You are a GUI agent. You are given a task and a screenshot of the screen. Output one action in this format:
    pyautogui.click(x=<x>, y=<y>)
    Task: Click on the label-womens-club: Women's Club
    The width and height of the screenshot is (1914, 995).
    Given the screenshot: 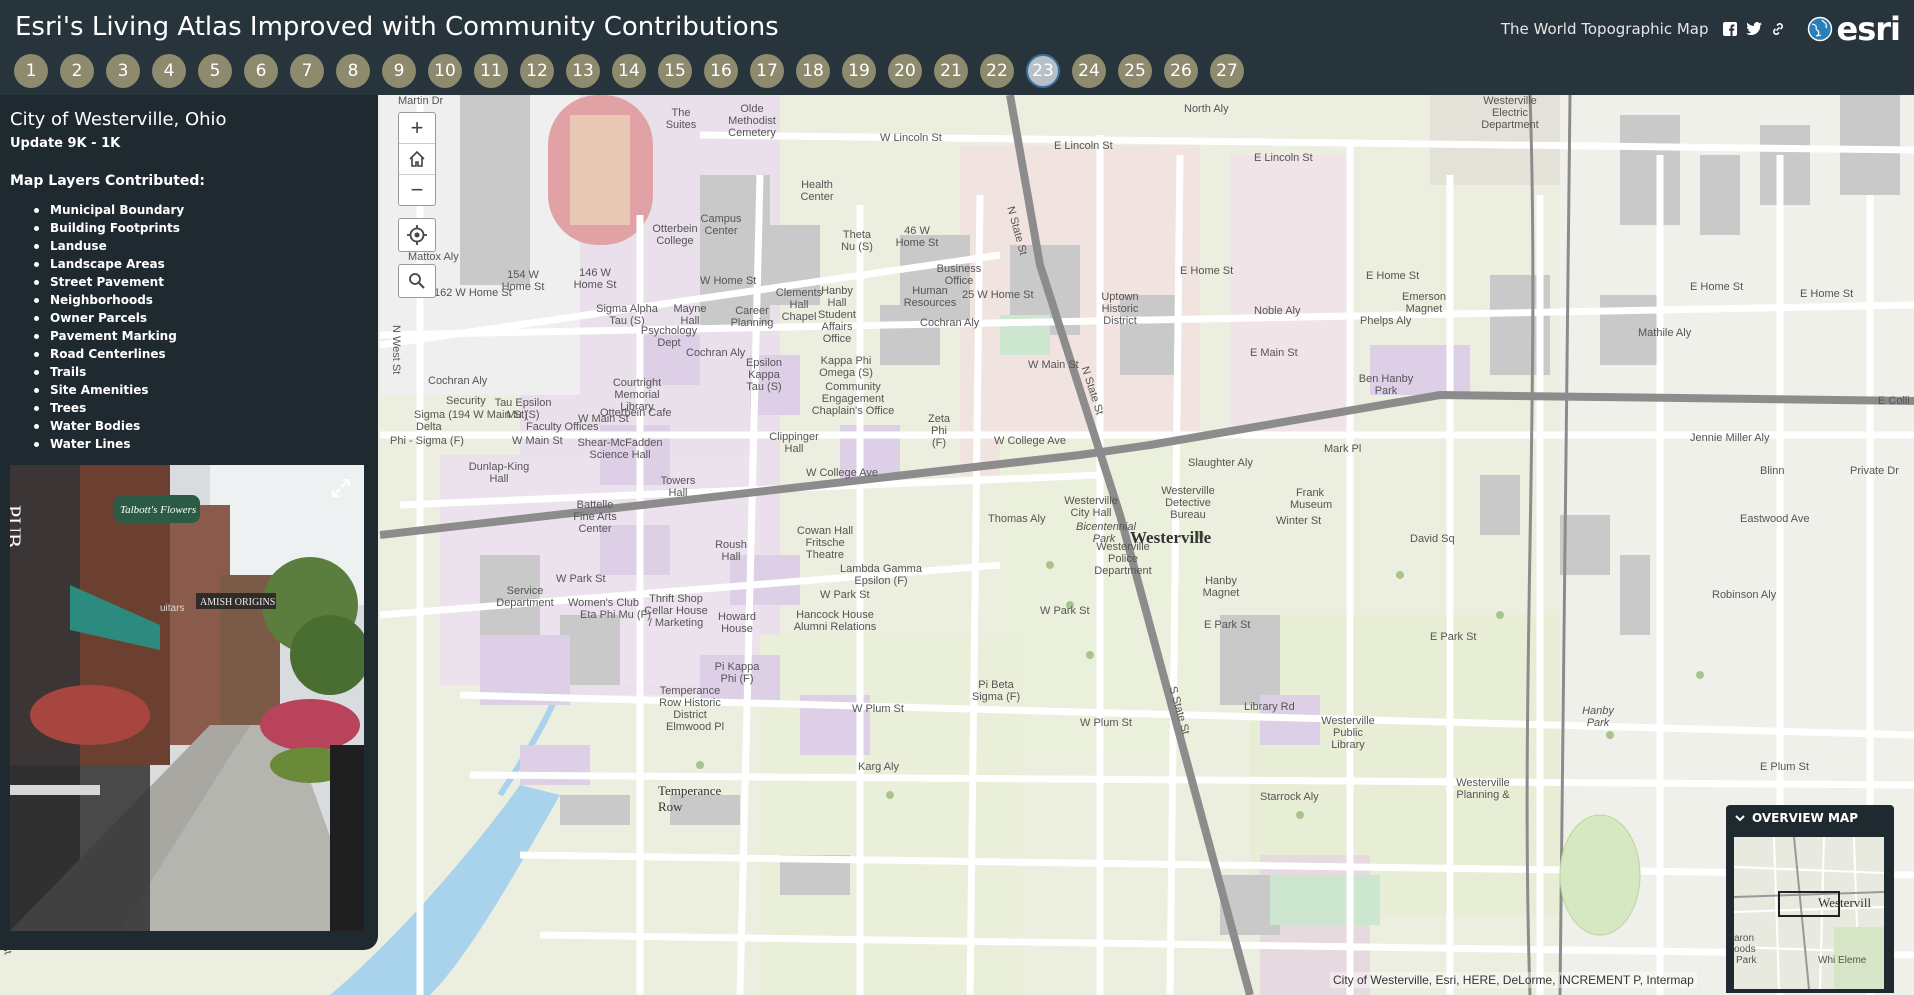 What is the action you would take?
    pyautogui.click(x=603, y=603)
    